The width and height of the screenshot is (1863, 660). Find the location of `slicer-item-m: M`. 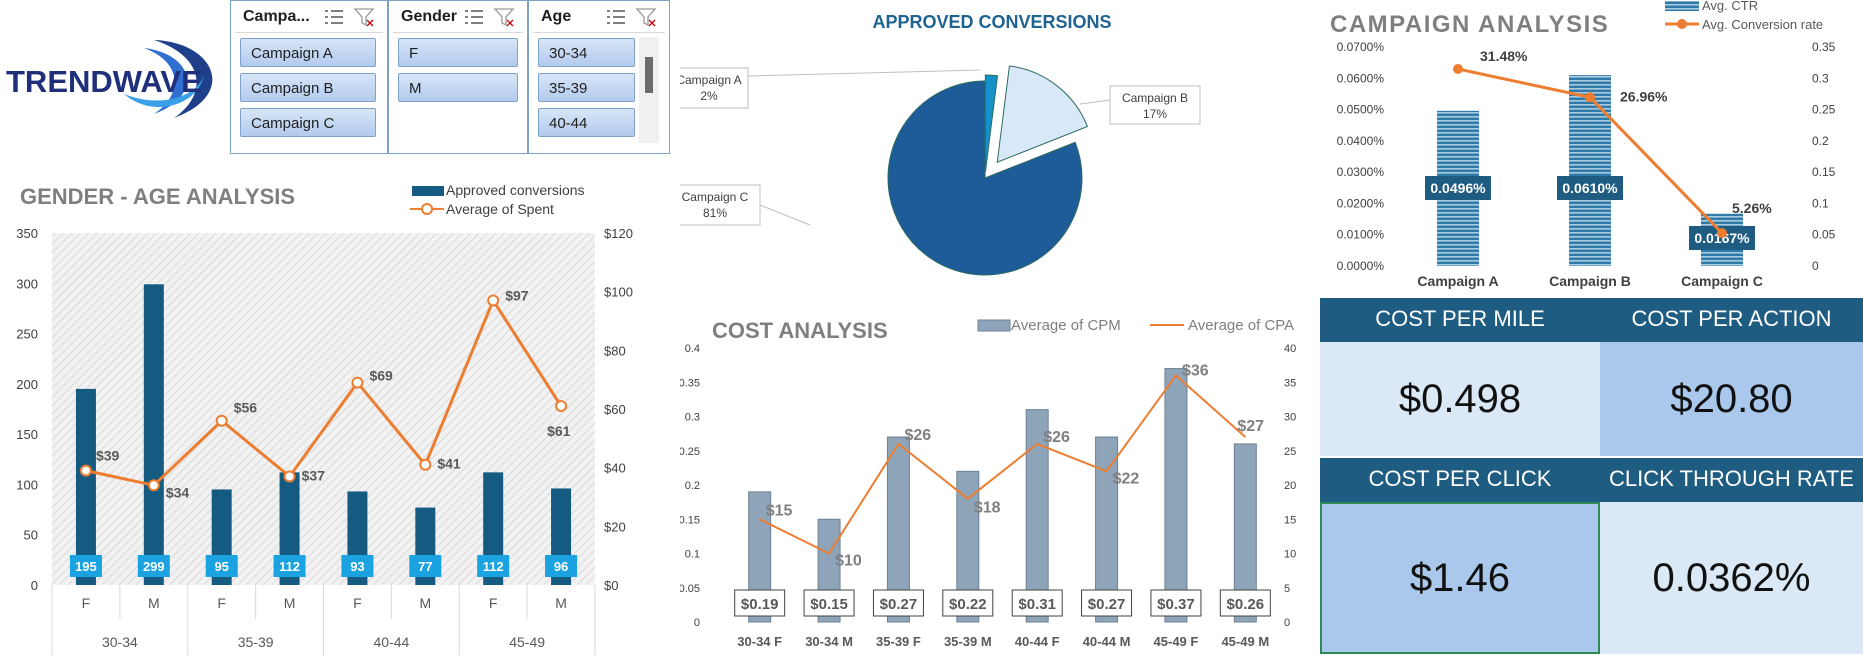

slicer-item-m: M is located at coordinates (458, 87).